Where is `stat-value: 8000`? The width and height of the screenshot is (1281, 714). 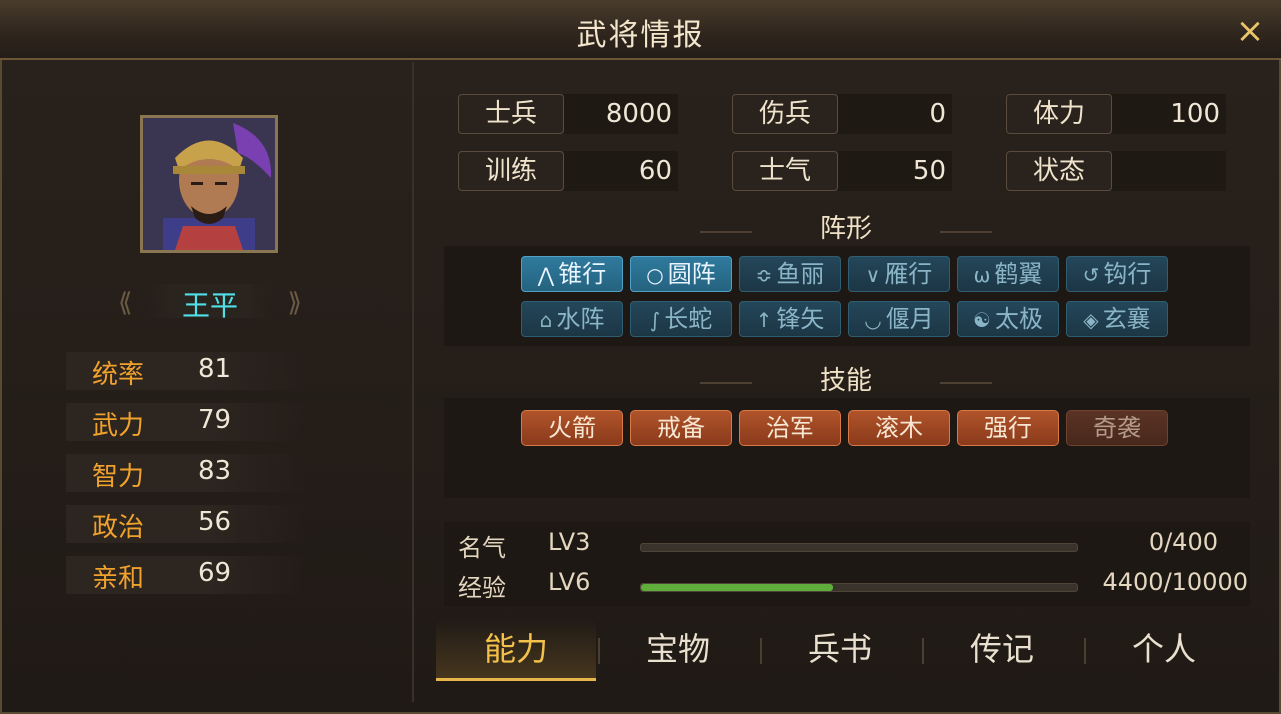 stat-value: 8000 is located at coordinates (621, 114).